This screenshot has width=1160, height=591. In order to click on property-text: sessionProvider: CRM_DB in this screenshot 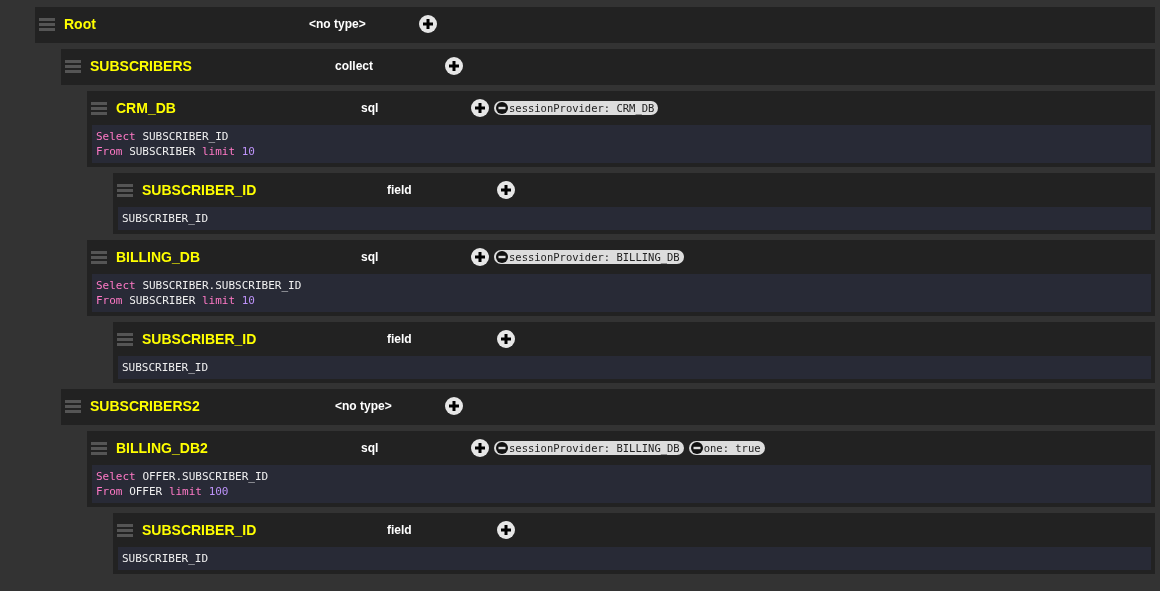, I will do `click(582, 108)`.